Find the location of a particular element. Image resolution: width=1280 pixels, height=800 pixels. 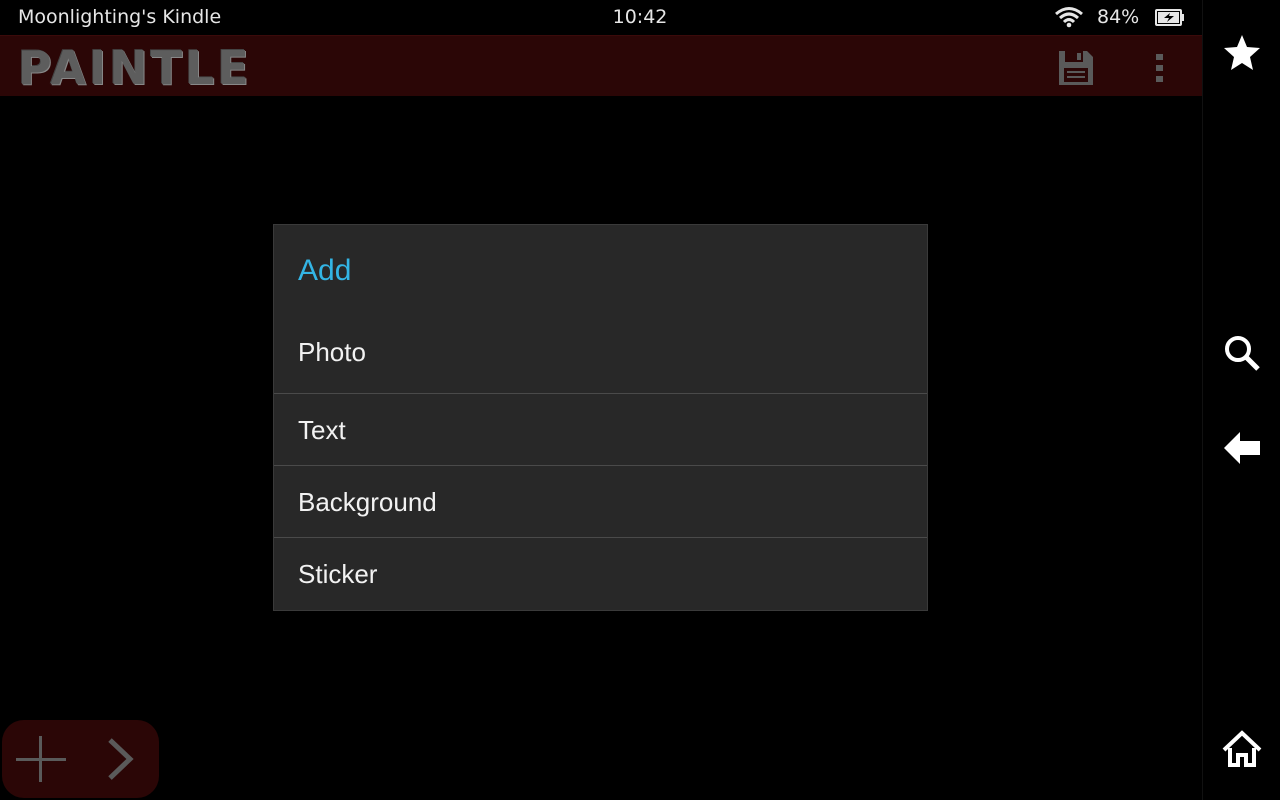

bottom-toolbar is located at coordinates (80, 759).